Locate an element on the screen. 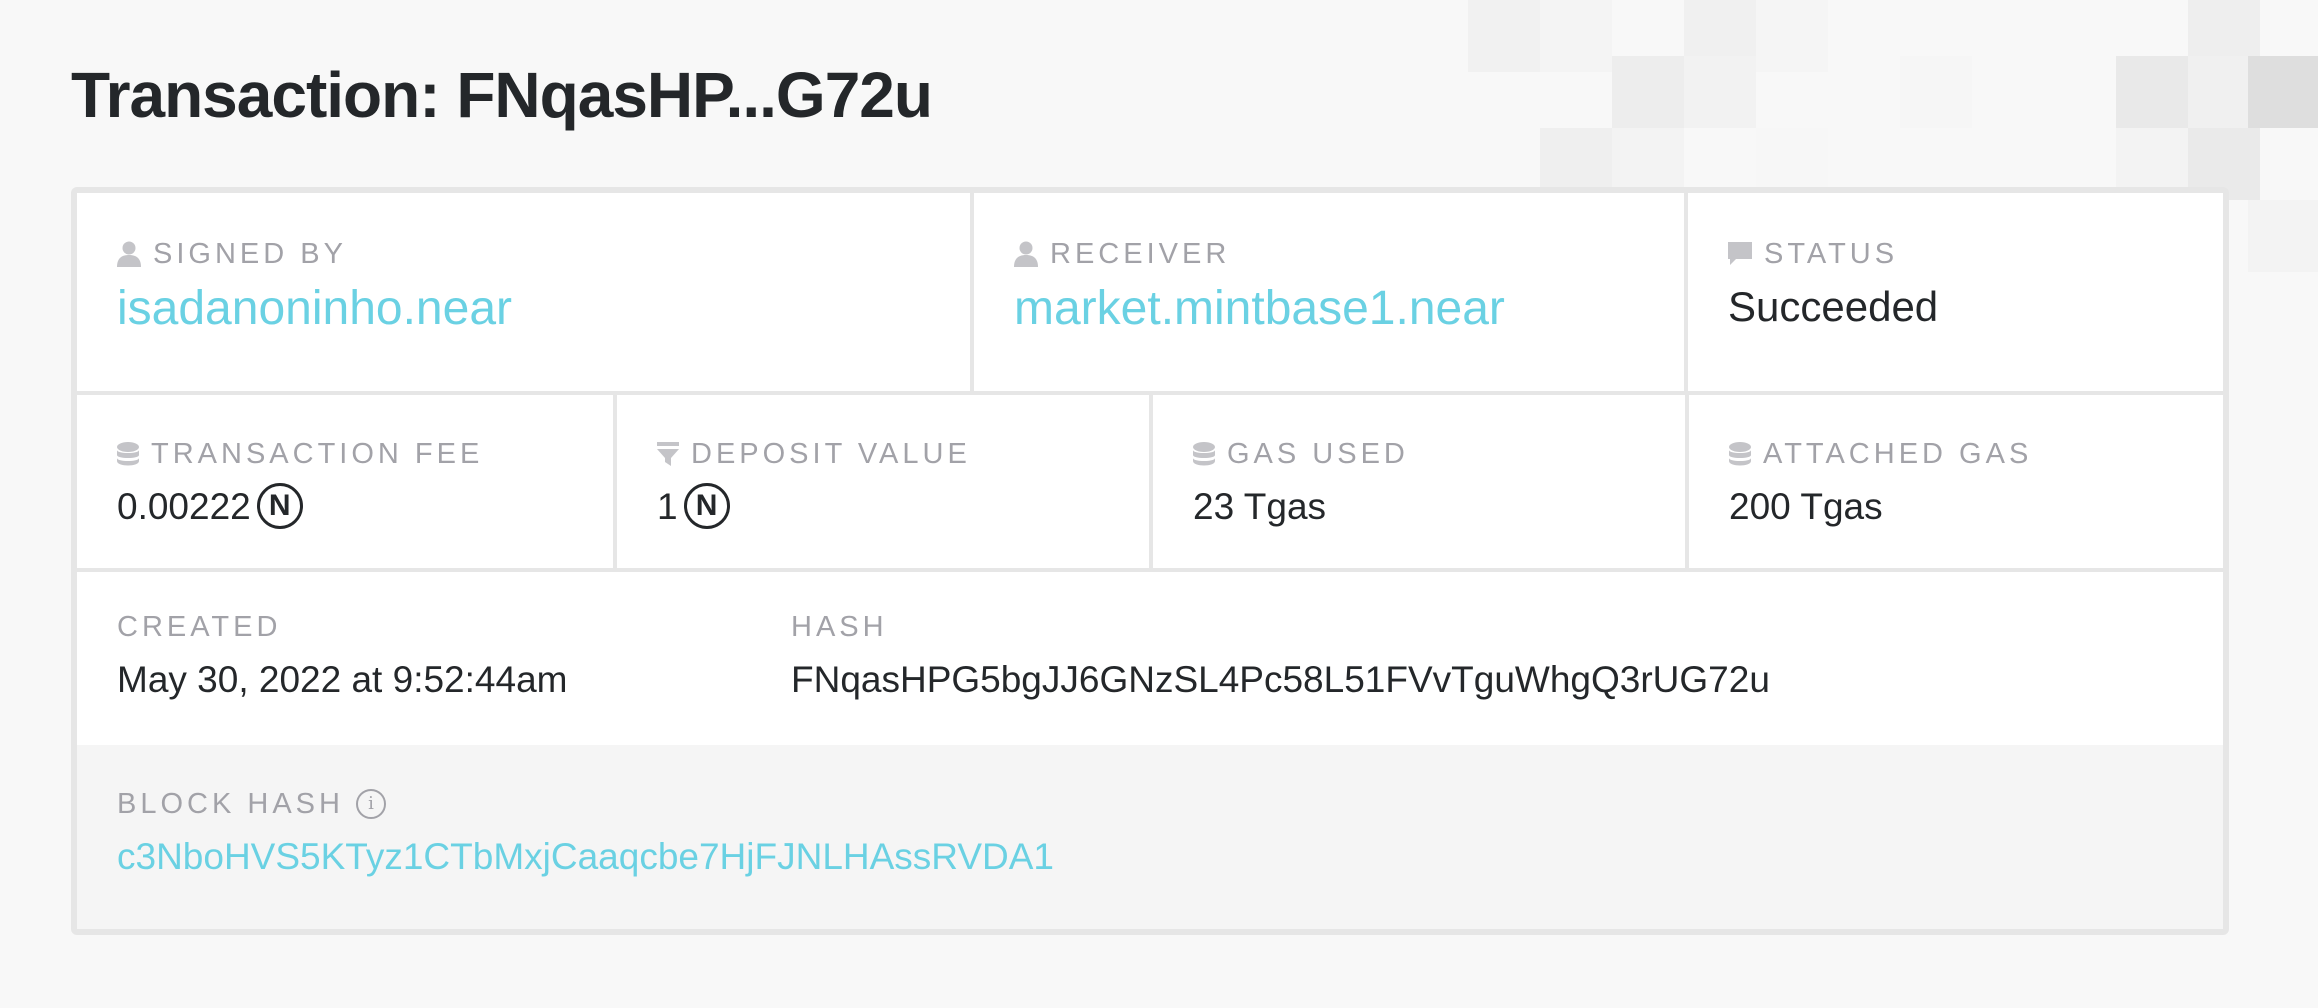 This screenshot has width=2318, height=1008. signed-by-link: isadanoninho.near is located at coordinates (543, 309).